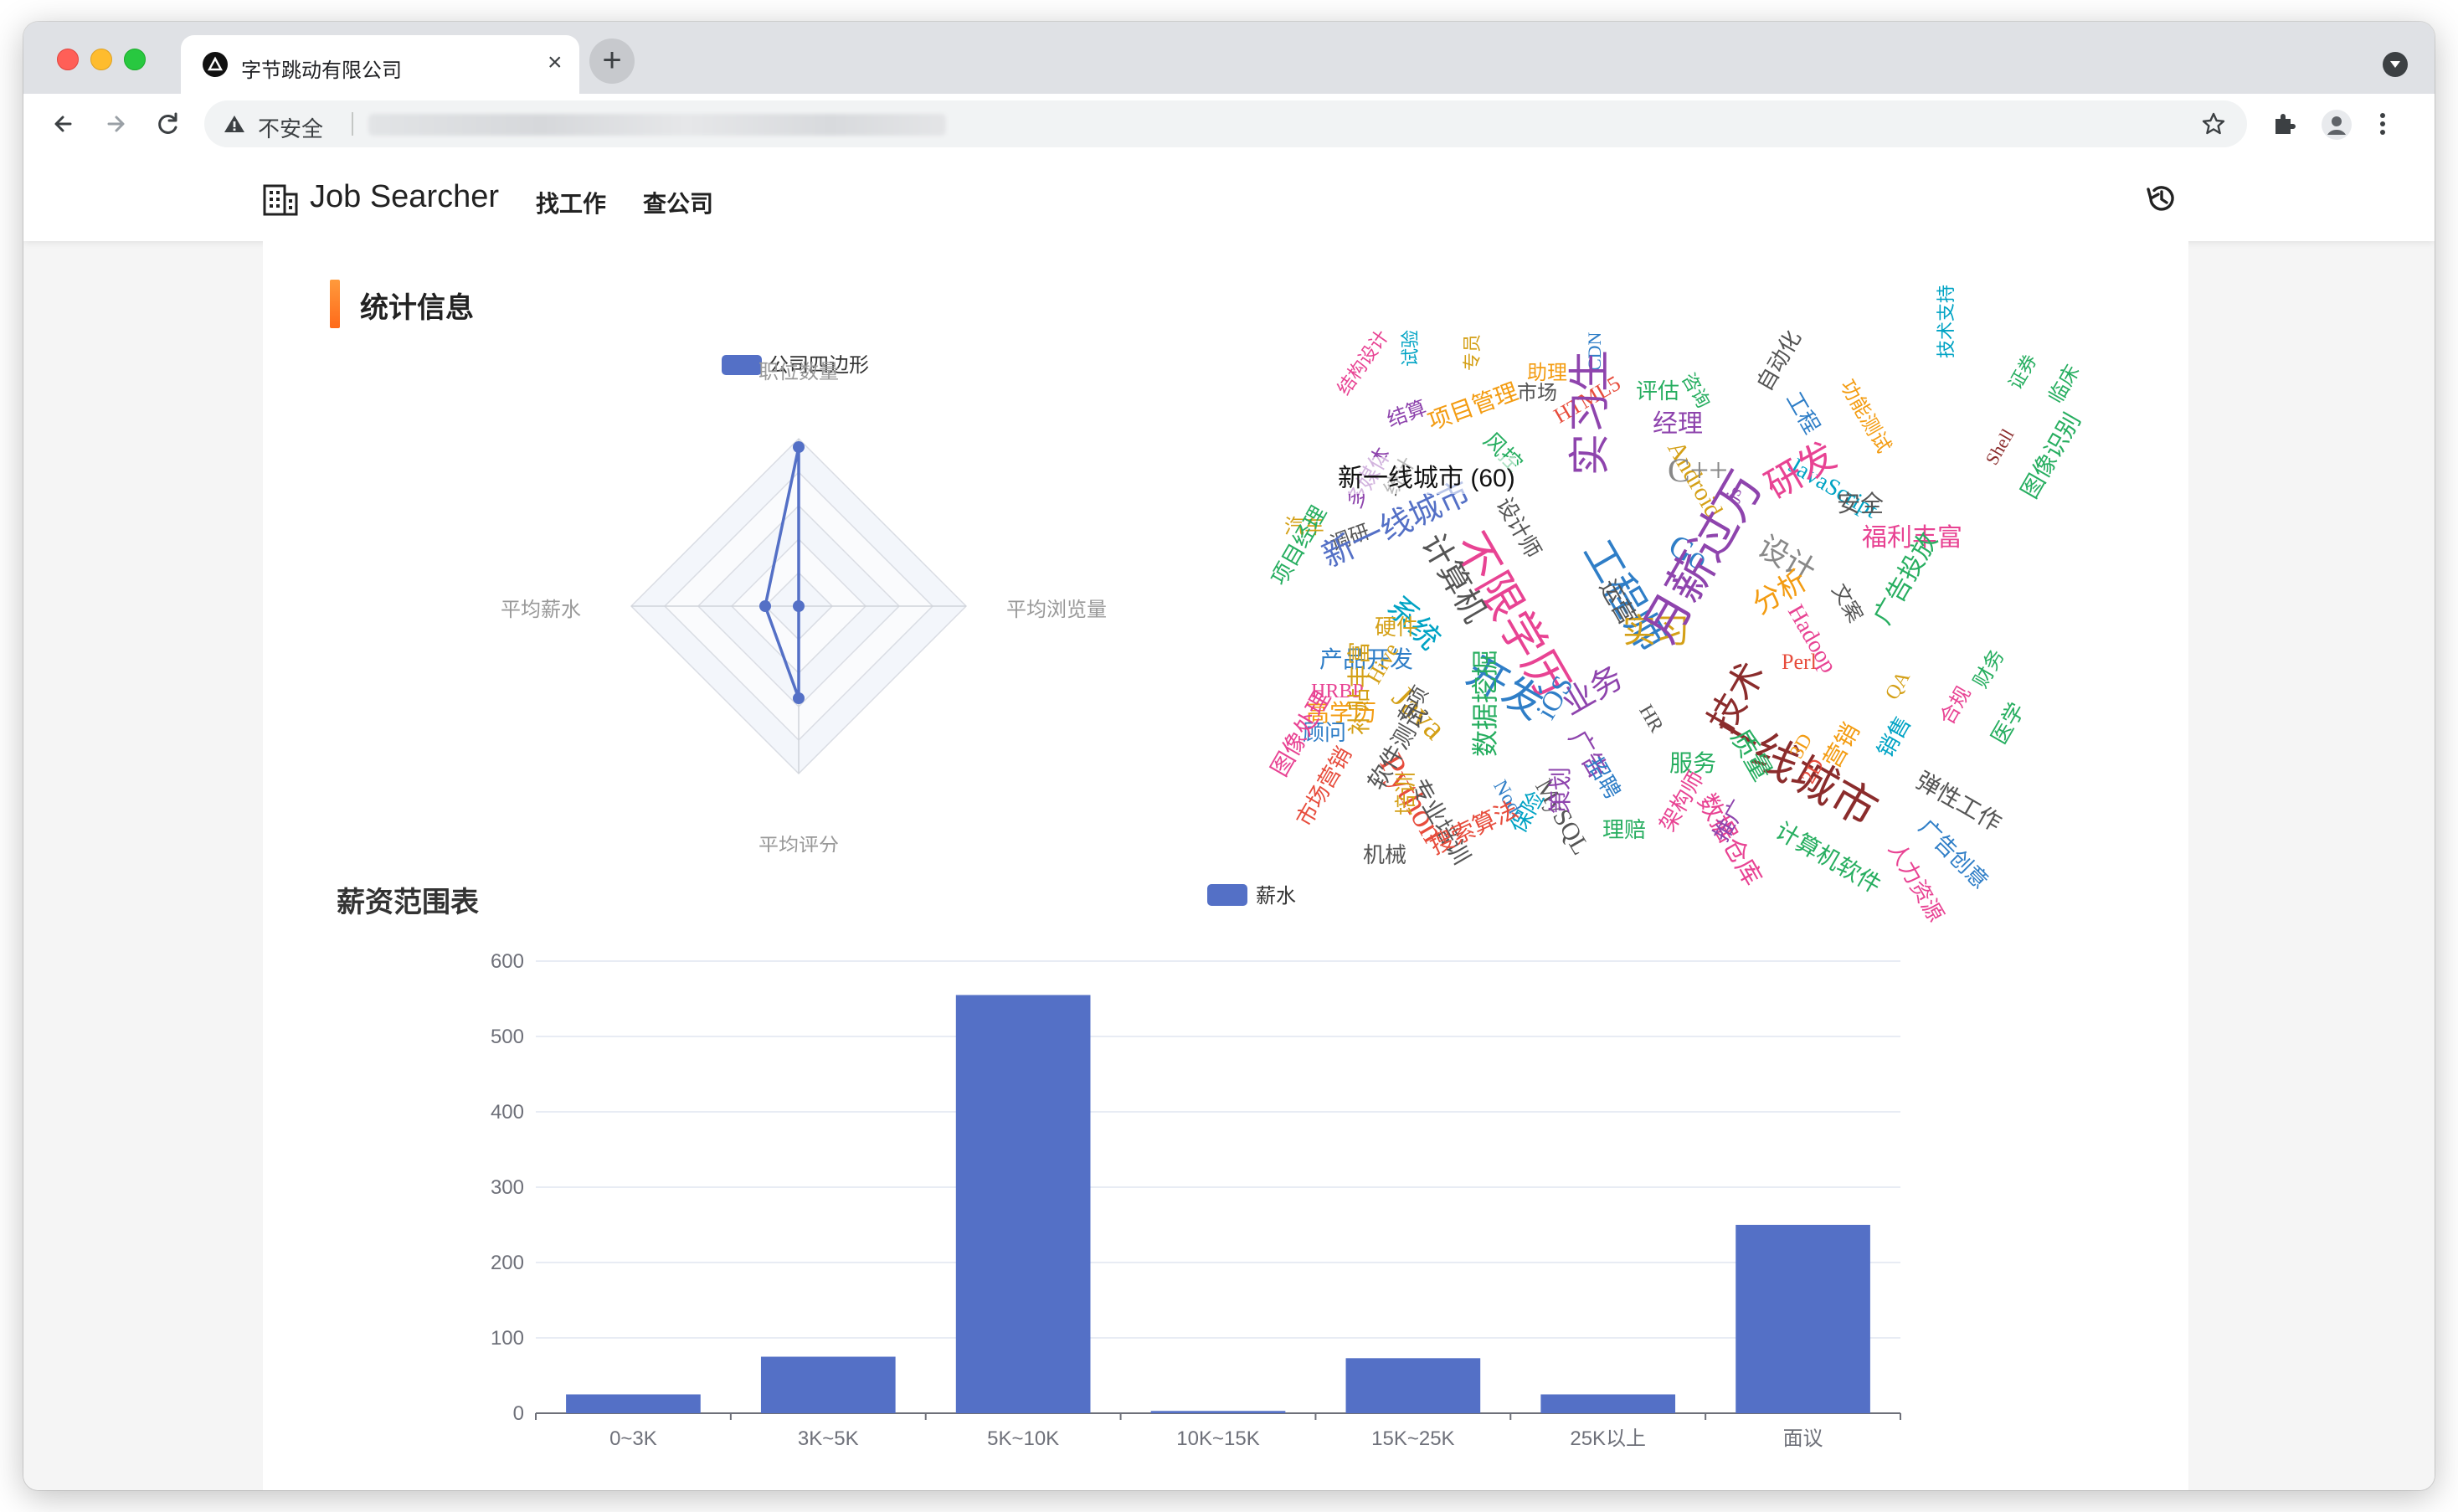  Describe the element at coordinates (571, 202) in the screenshot. I see `nav-find-job: 找工作` at that location.